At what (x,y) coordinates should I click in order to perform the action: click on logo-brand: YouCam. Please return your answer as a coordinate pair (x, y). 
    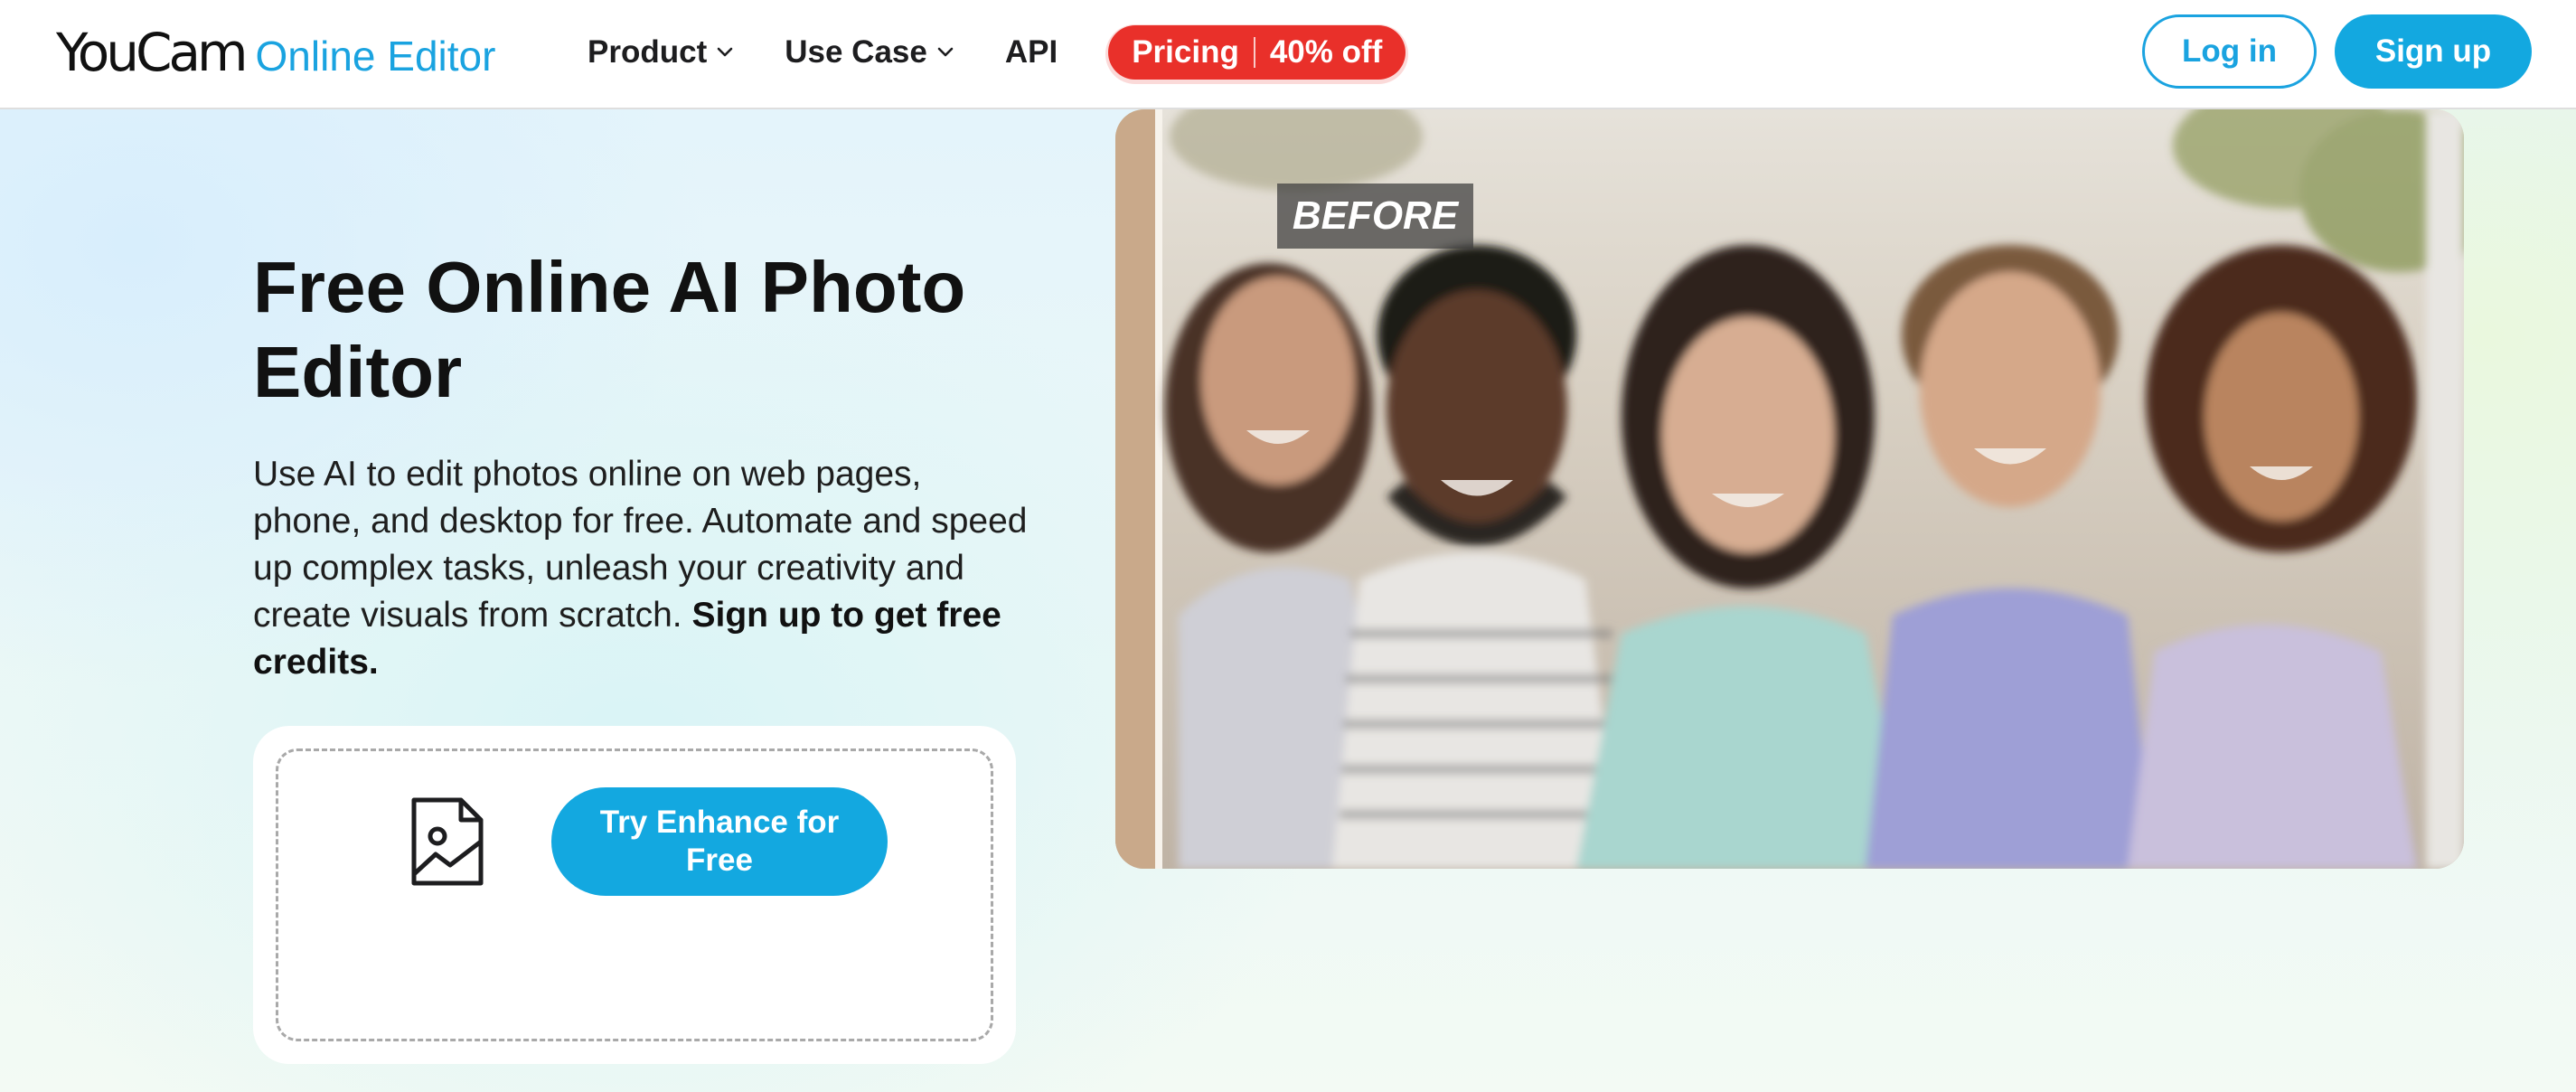
    Looking at the image, I should click on (152, 52).